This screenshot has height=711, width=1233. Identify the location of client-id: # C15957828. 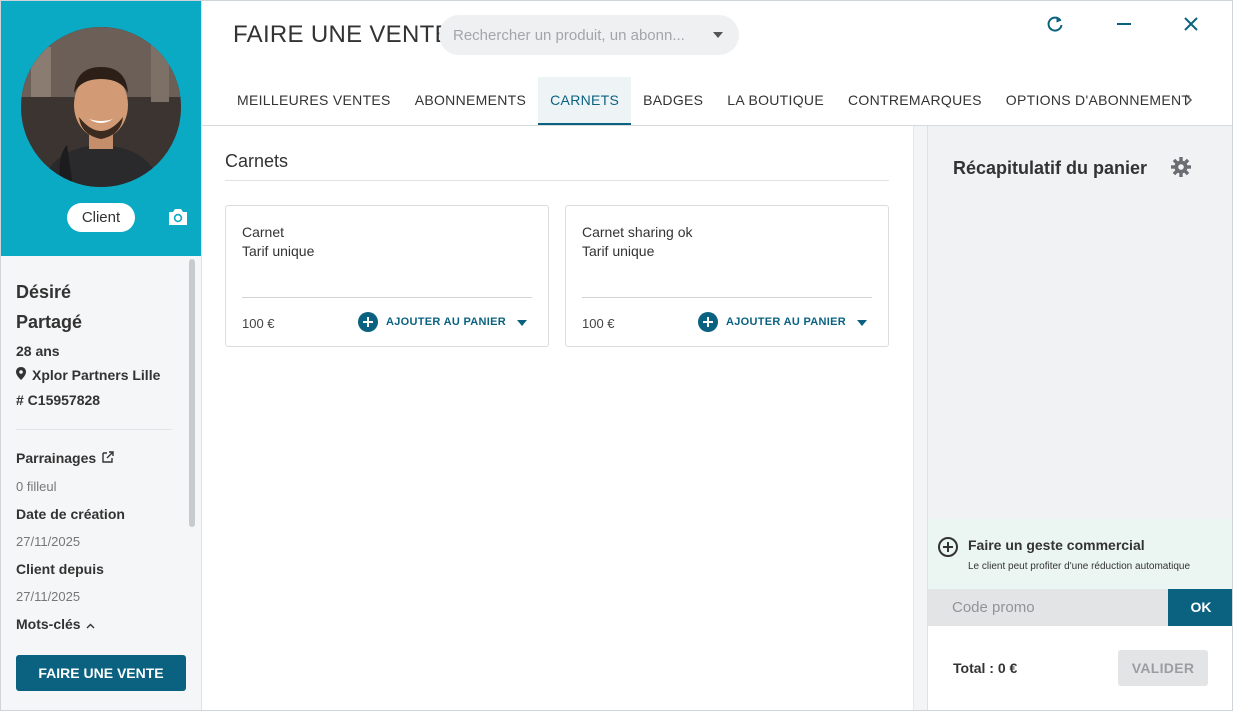
(58, 400).